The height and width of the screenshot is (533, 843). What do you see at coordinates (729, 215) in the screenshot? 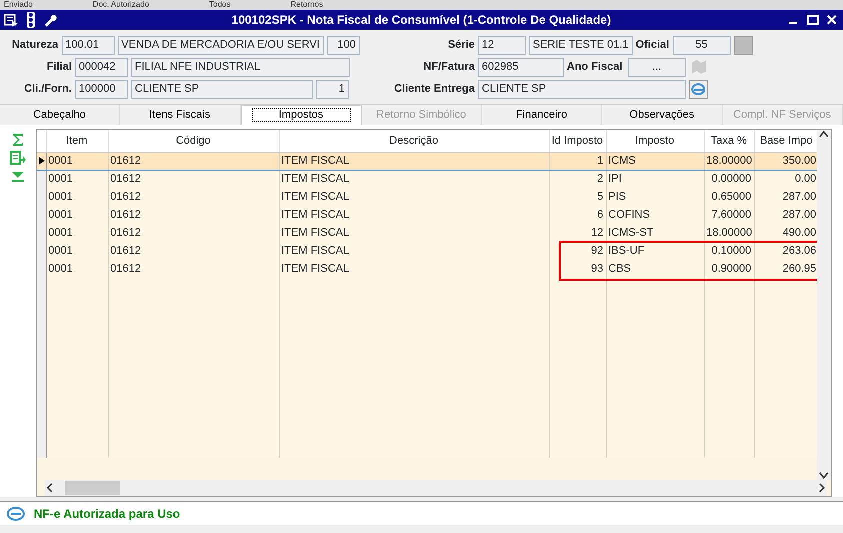
I see `table-cell: 7.60000` at bounding box center [729, 215].